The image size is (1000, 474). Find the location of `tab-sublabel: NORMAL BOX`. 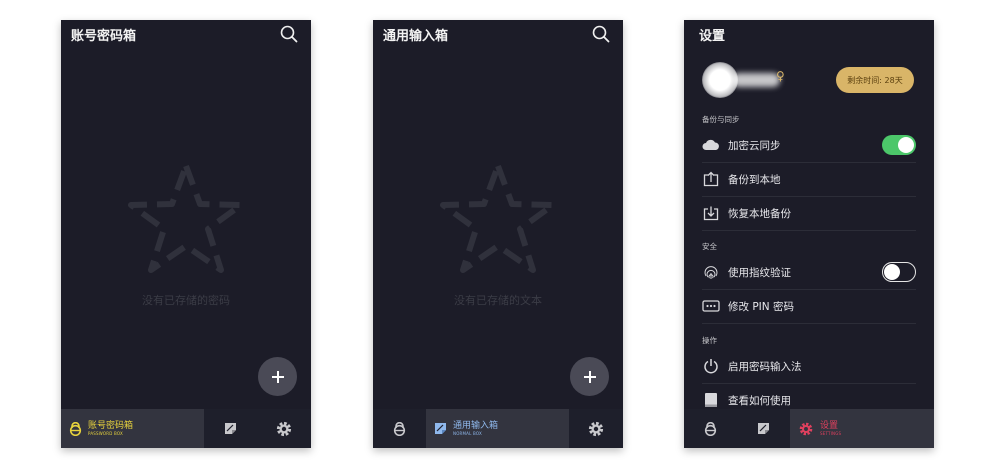

tab-sublabel: NORMAL BOX is located at coordinates (467, 433).